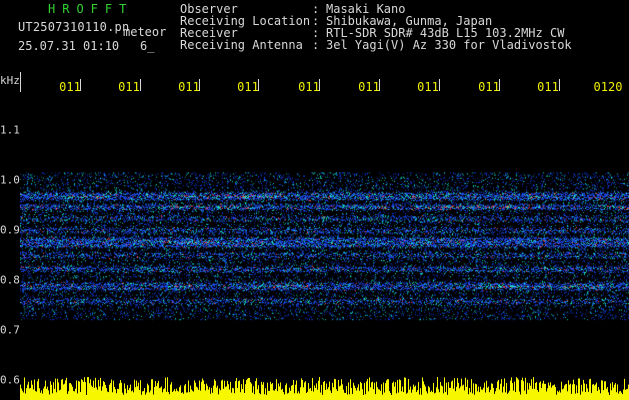  Describe the element at coordinates (74, 27) in the screenshot. I see `image-filename: UT2507310110.pn` at that location.